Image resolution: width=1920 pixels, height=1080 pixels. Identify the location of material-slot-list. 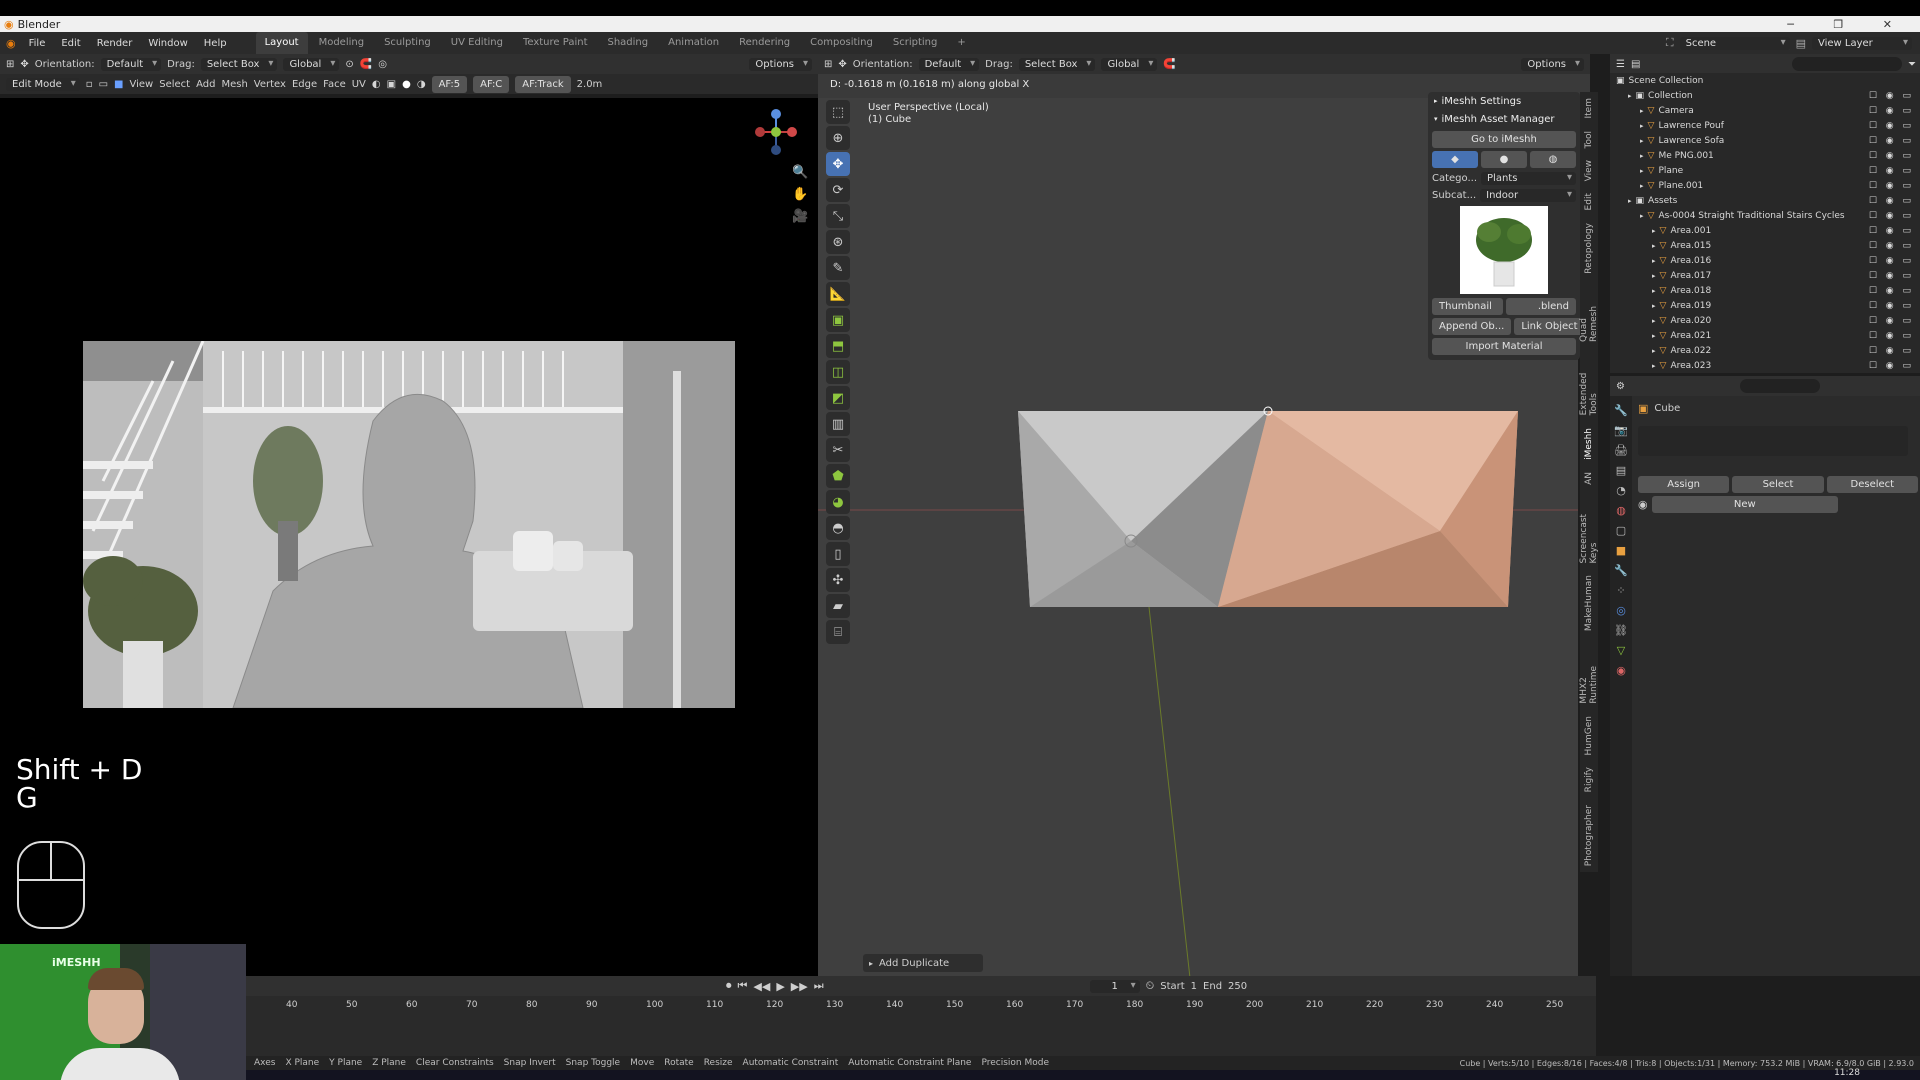
(1773, 441).